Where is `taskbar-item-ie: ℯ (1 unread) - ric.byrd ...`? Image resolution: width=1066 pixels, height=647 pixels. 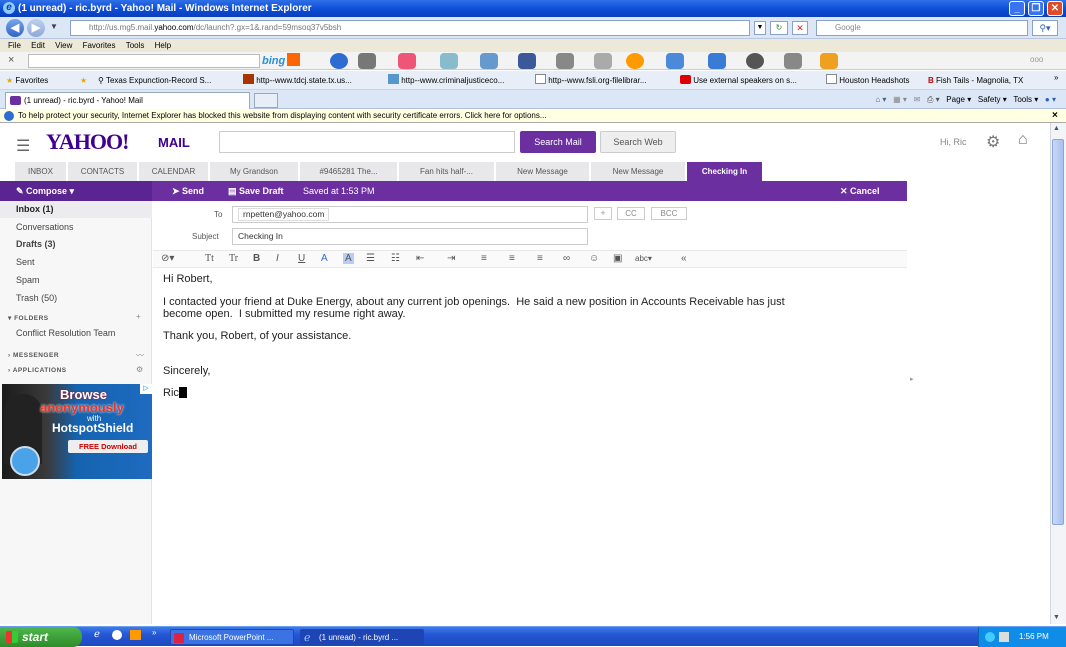
taskbar-item-ie: ℯ (1 unread) - ric.byrd ... is located at coordinates (362, 637).